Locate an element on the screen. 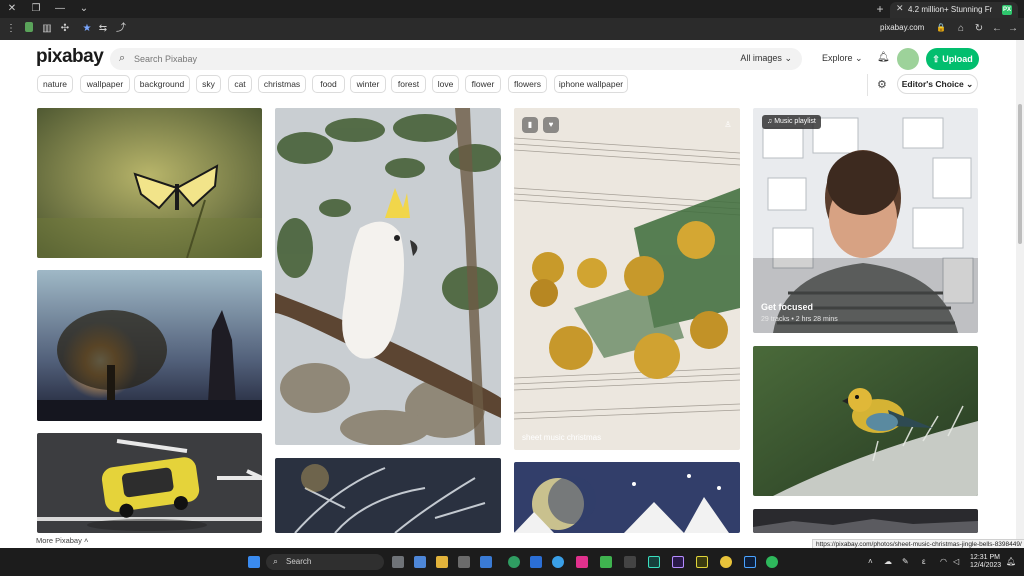  extension-icon is located at coordinates (29, 29).